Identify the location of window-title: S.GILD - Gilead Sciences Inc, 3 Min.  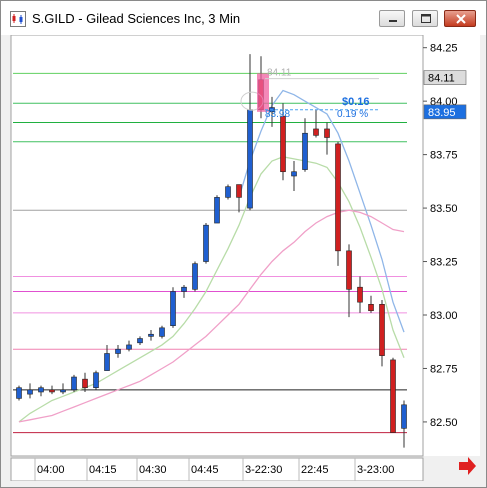
(136, 18).